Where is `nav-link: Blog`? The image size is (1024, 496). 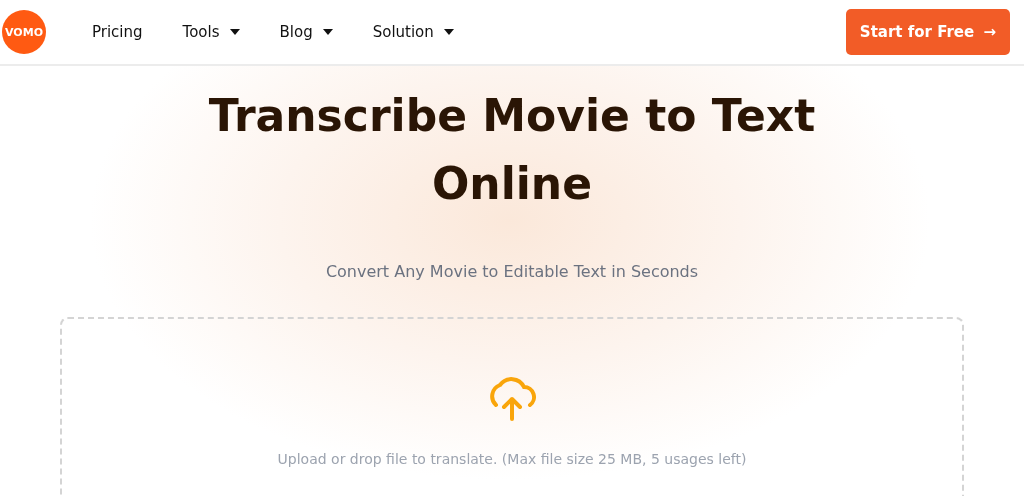 nav-link: Blog is located at coordinates (306, 32).